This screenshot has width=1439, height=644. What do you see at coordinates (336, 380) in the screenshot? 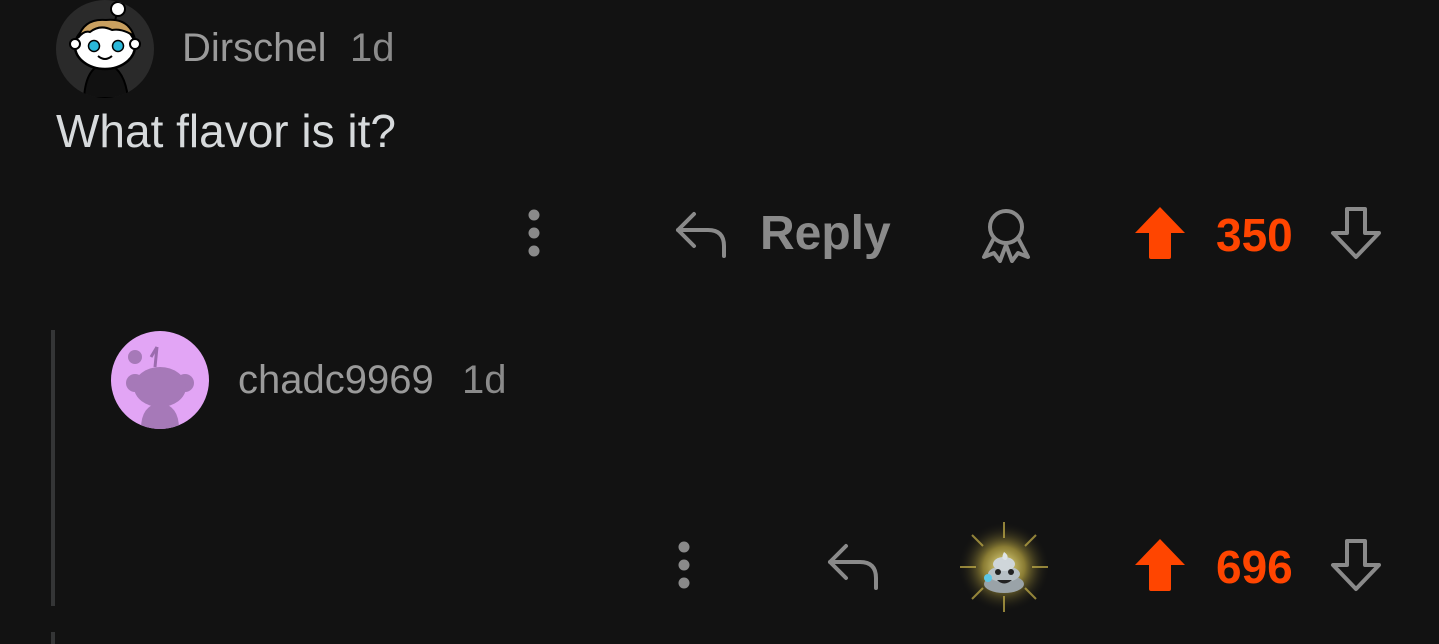
I see `username: chadc9969` at bounding box center [336, 380].